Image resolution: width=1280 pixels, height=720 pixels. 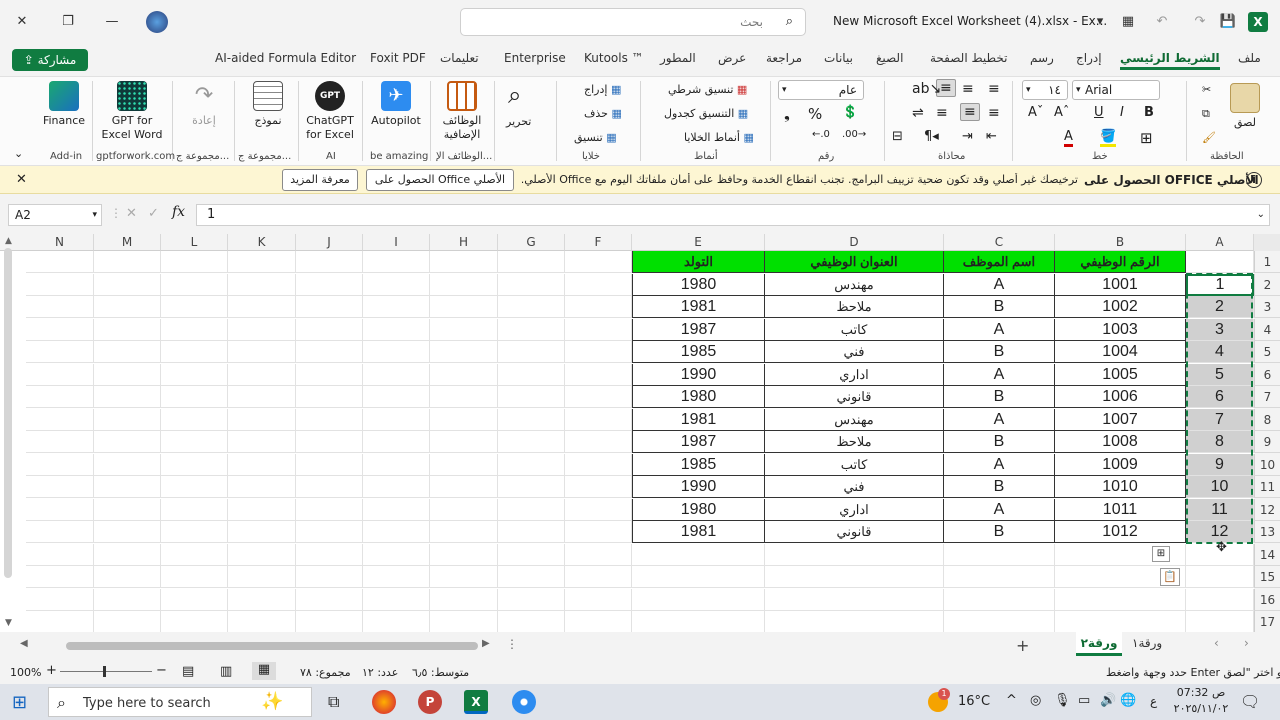 What do you see at coordinates (999, 242) in the screenshot?
I see `column-header-c: C` at bounding box center [999, 242].